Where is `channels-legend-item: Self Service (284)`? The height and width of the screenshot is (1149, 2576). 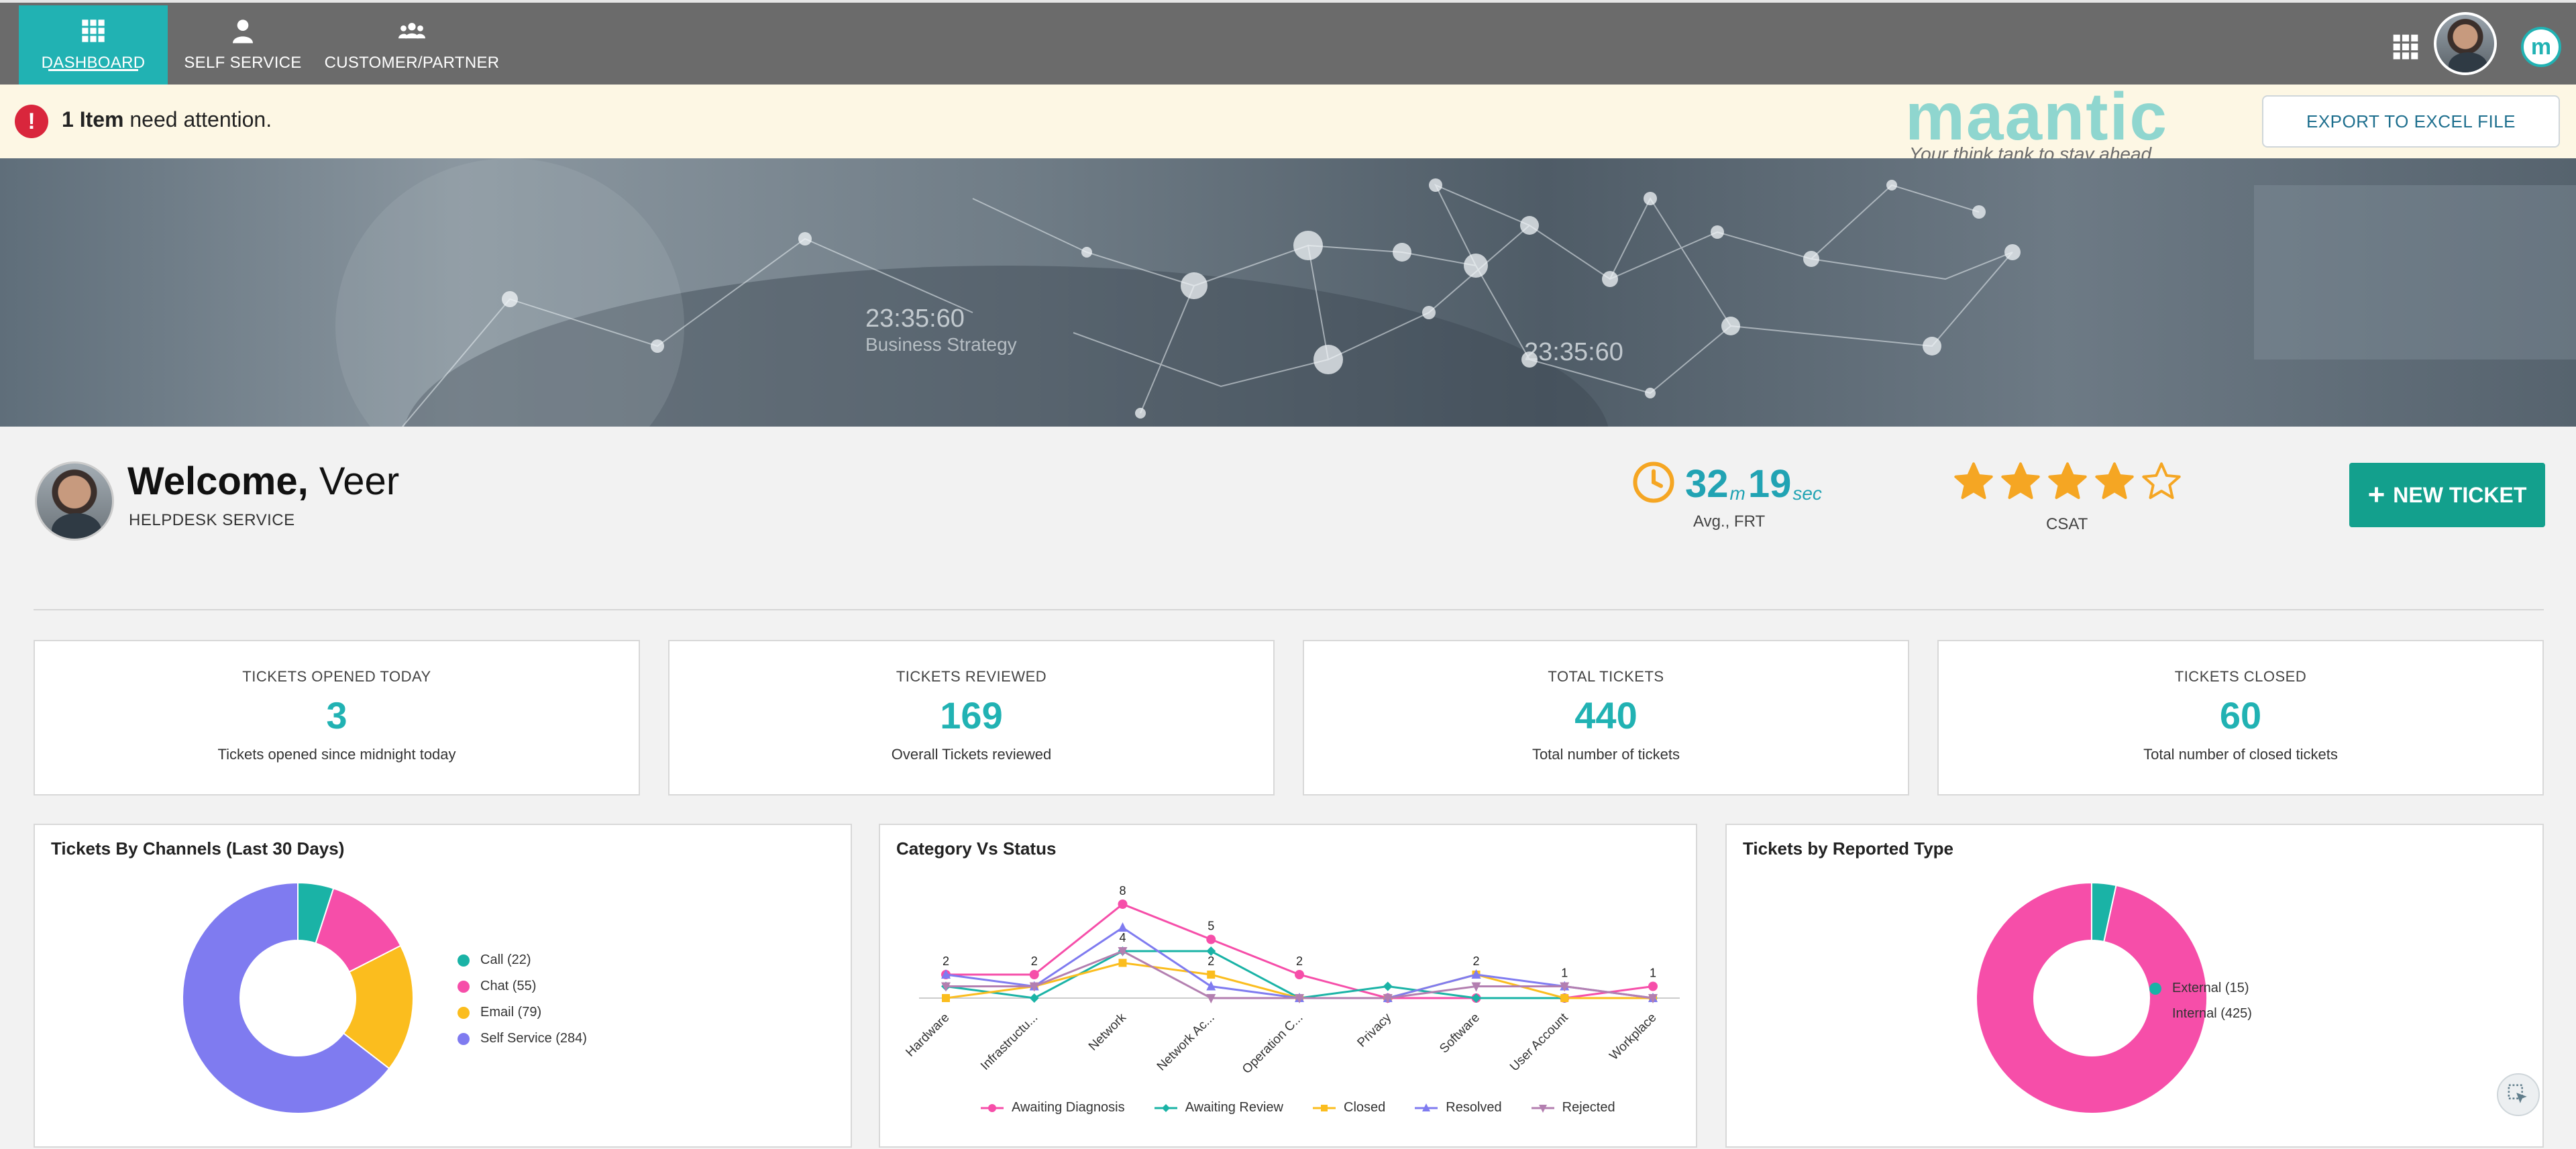
channels-legend-item: Self Service (284) is located at coordinates (522, 1038).